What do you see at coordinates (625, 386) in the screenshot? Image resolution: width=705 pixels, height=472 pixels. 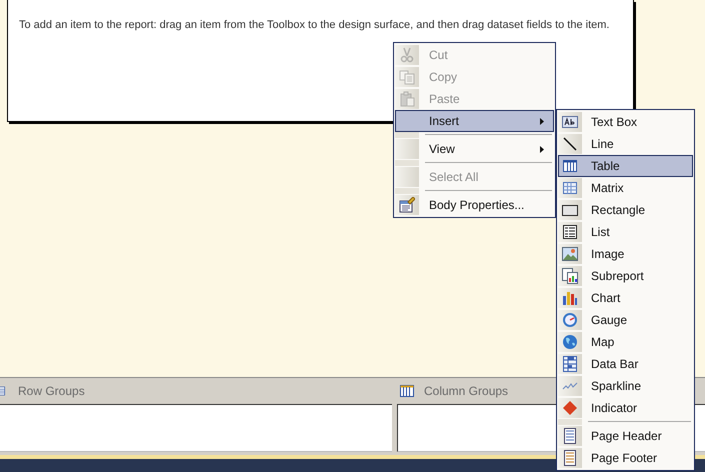 I see `menu-item: Sparkline` at bounding box center [625, 386].